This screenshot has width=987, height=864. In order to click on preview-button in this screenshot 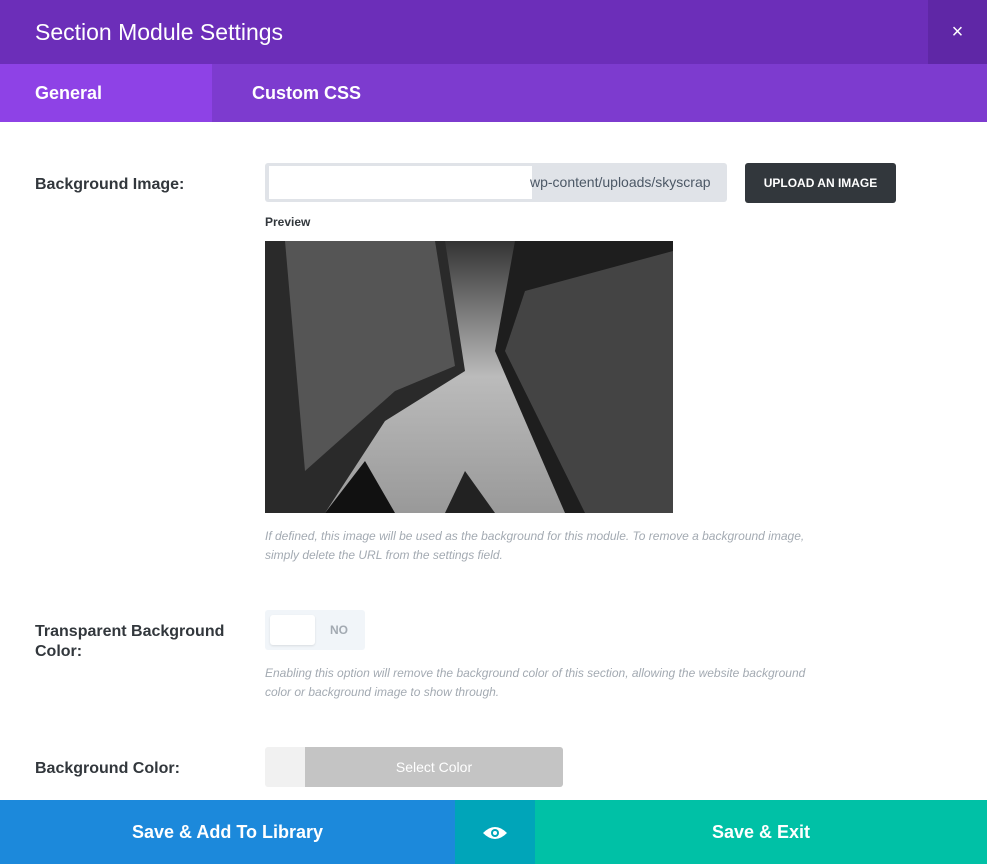, I will do `click(495, 832)`.